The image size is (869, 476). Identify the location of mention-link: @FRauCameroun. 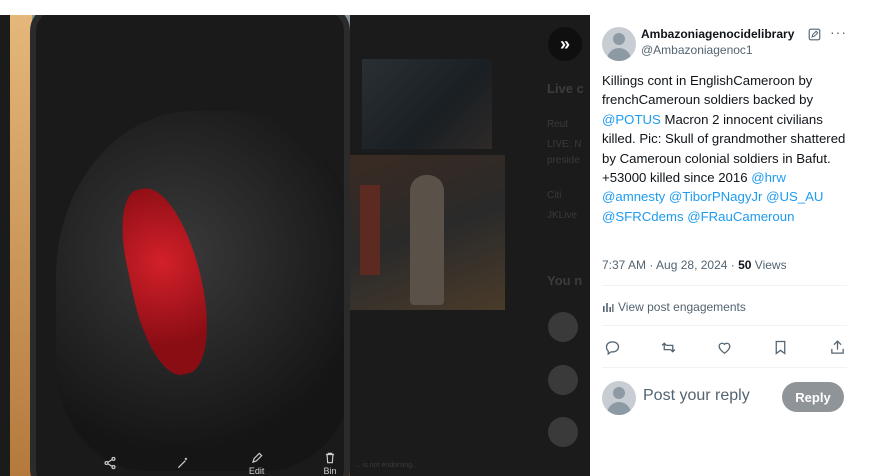
(740, 216).